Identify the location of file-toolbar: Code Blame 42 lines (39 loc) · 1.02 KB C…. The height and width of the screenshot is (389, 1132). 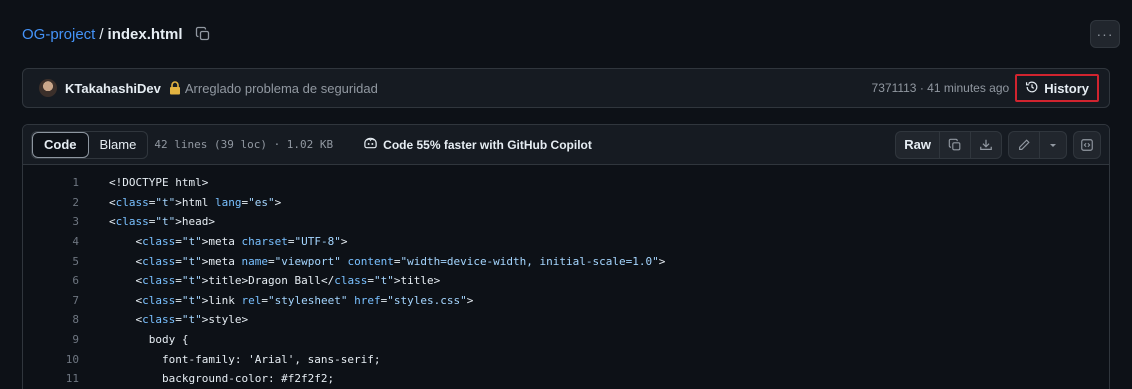
(566, 145).